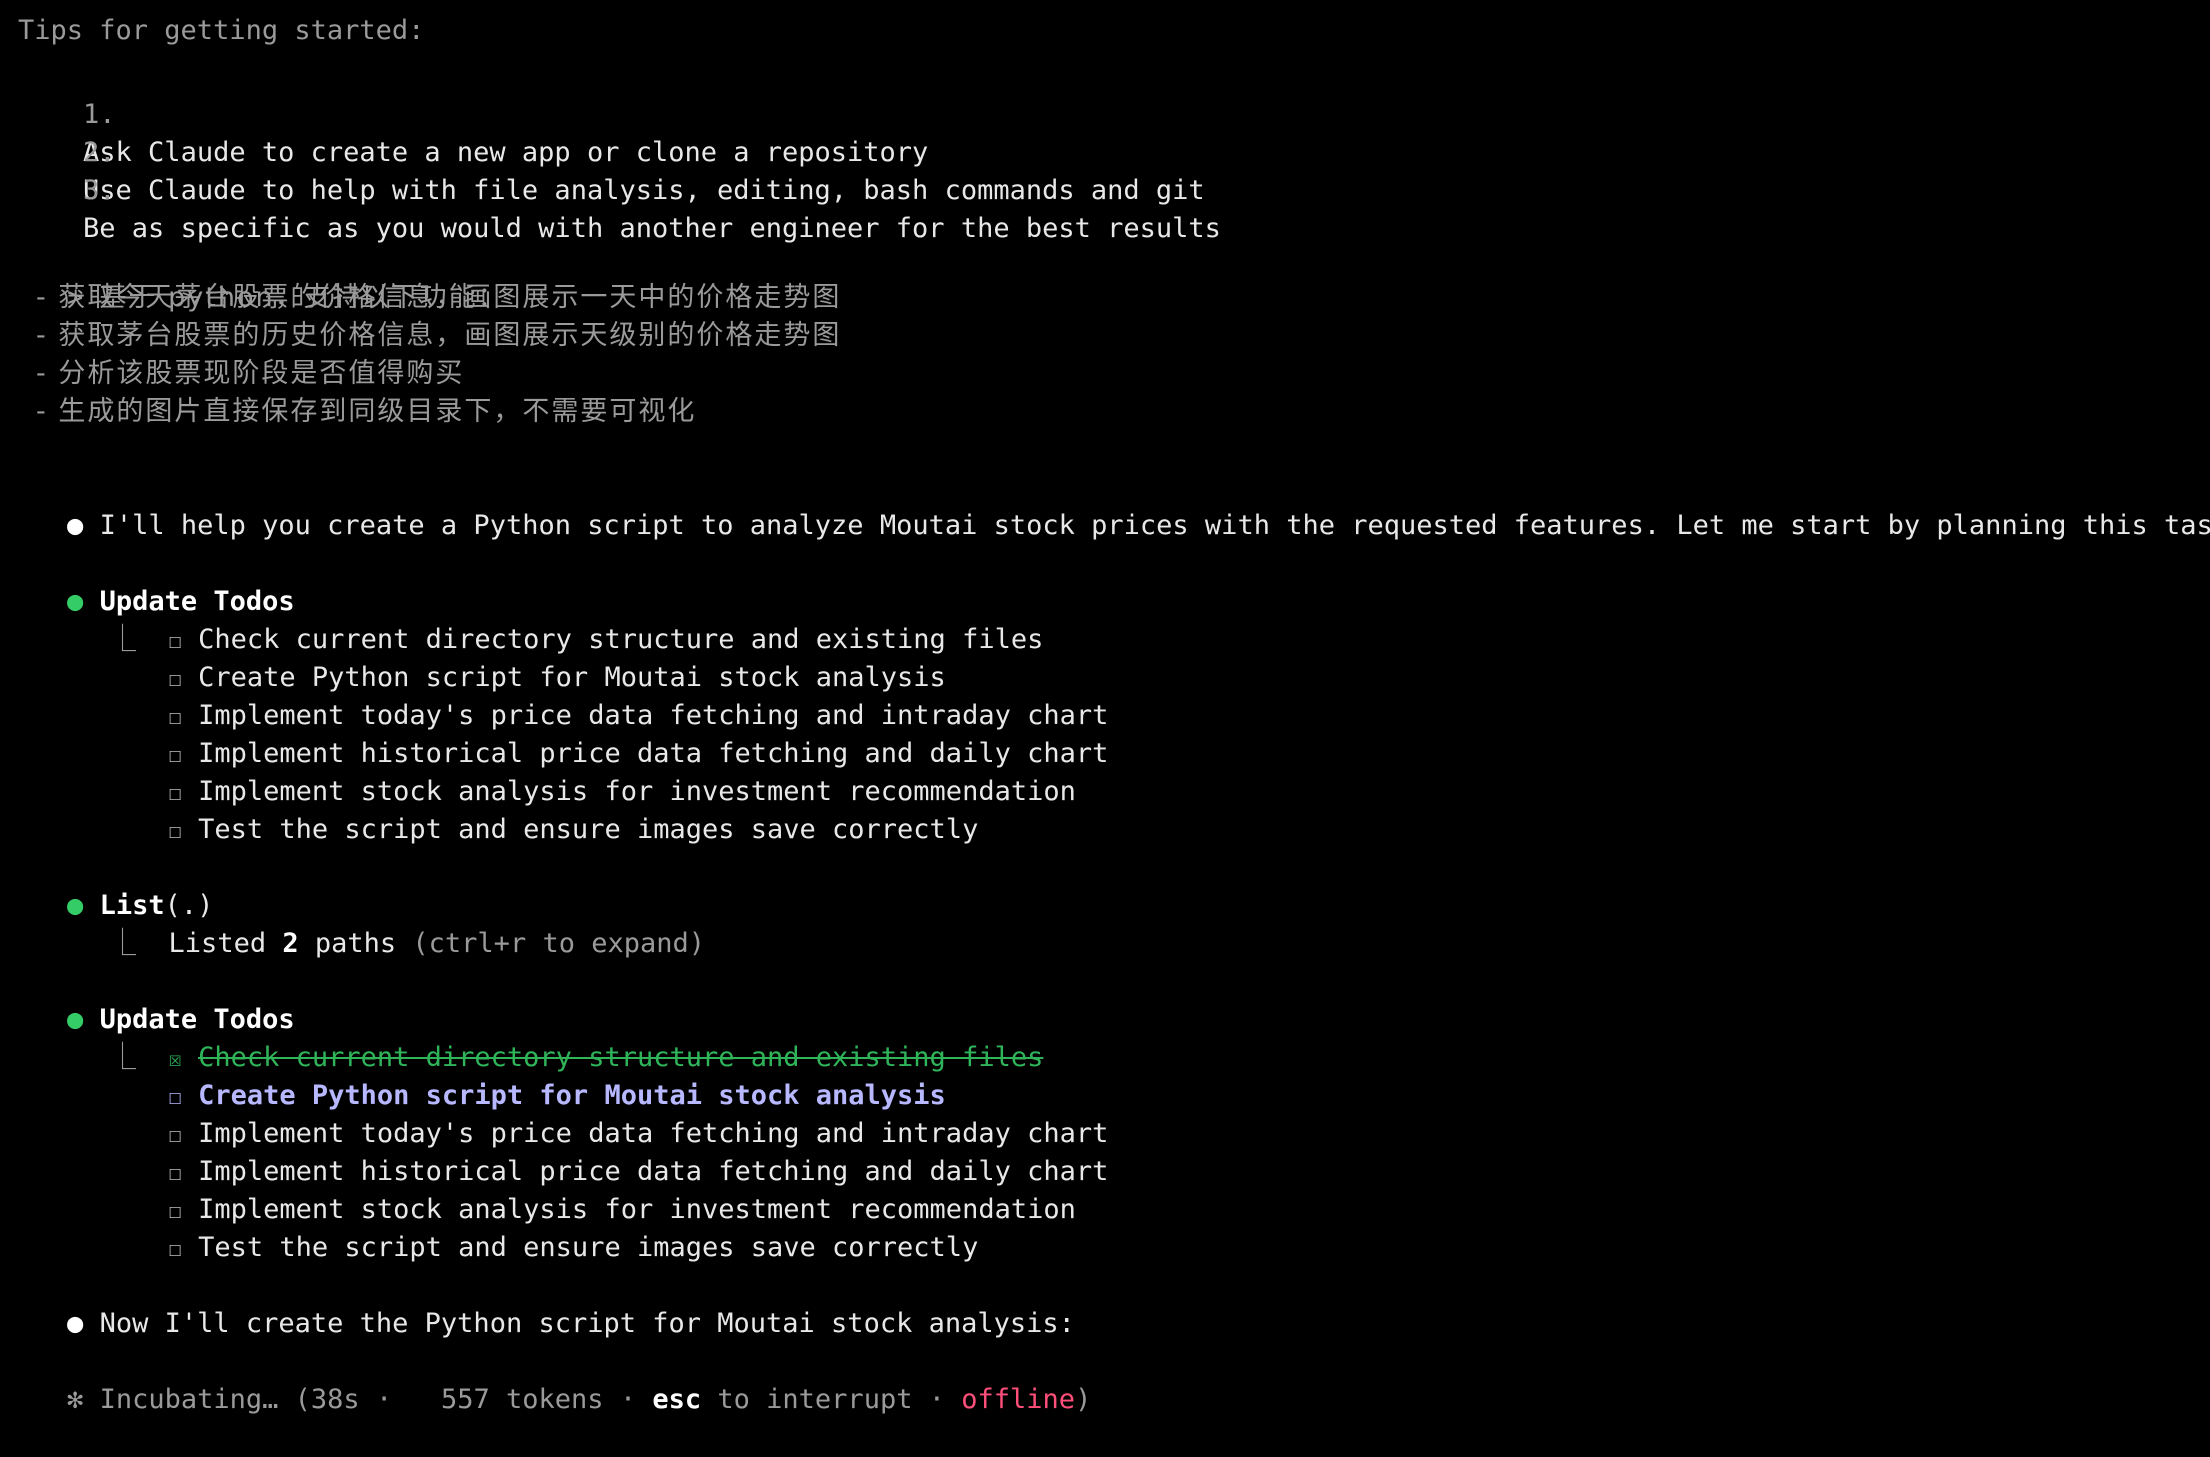  Describe the element at coordinates (254, 277) in the screenshot. I see `prompt-line: > 基于 python，支持以下功能：` at that location.